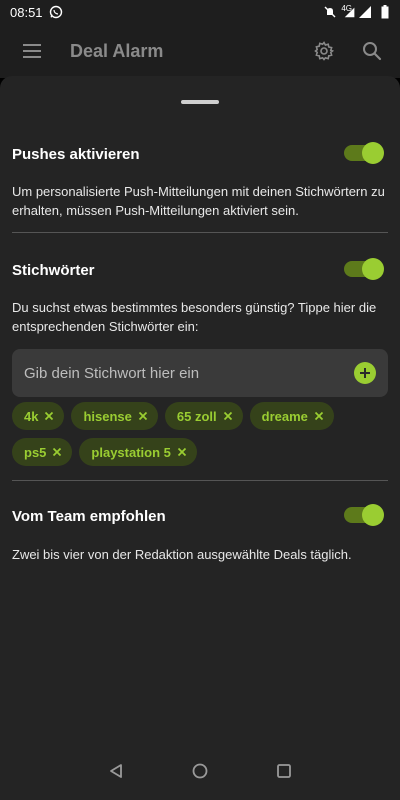  I want to click on keywords-toggle, so click(364, 269).